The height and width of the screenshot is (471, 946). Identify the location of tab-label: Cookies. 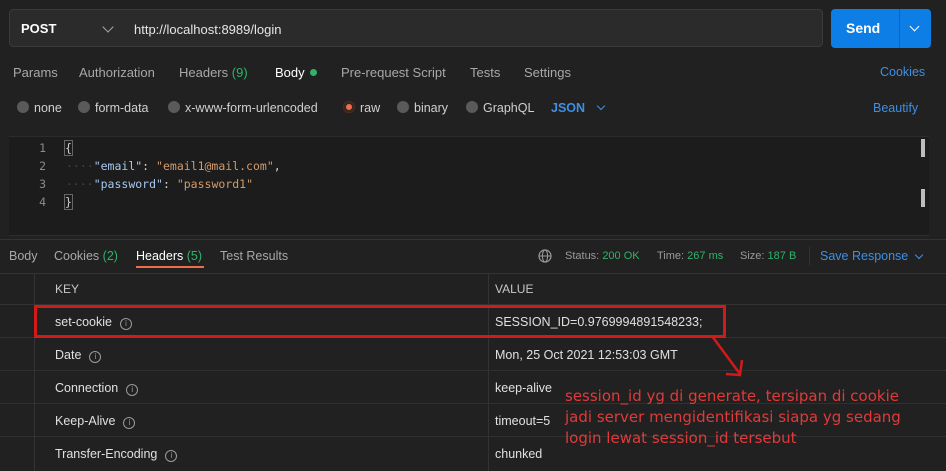
(77, 256).